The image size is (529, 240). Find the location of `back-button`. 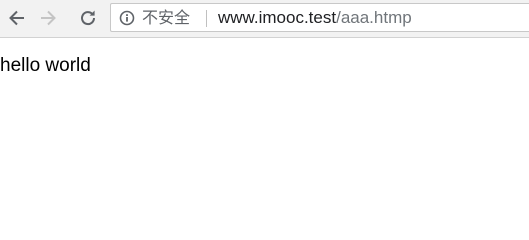

back-button is located at coordinates (17, 18).